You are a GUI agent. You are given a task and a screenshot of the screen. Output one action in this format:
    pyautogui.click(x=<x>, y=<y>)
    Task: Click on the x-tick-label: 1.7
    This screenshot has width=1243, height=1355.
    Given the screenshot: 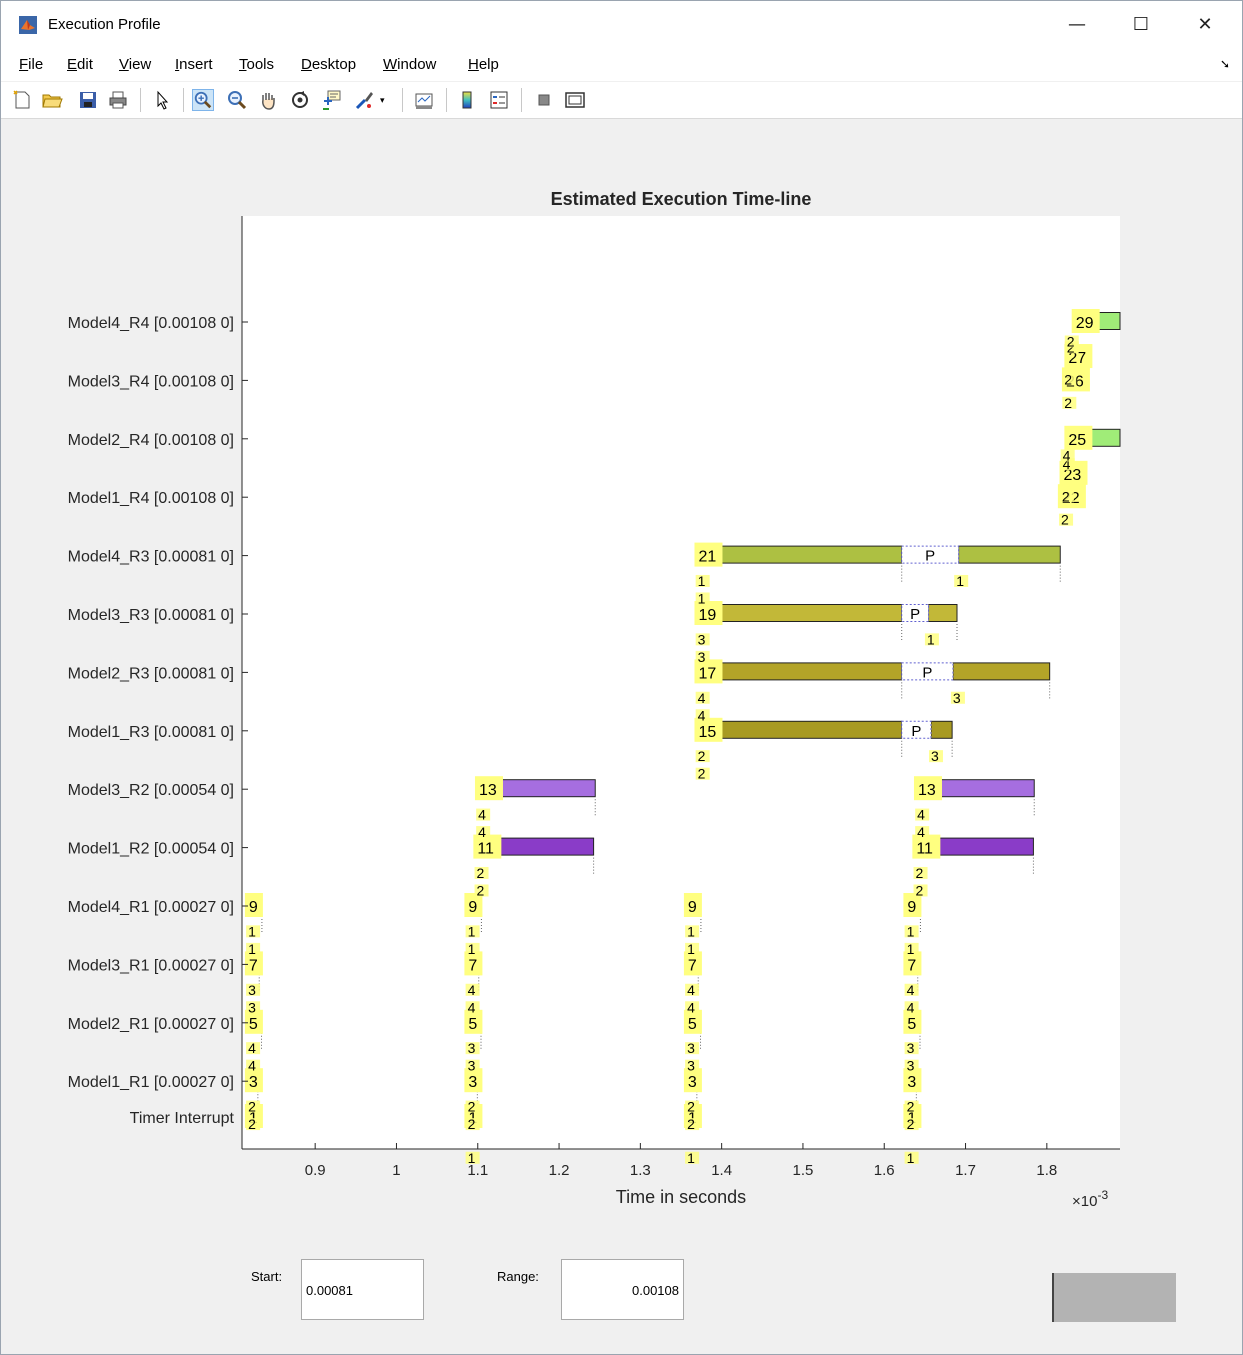 What is the action you would take?
    pyautogui.click(x=965, y=1170)
    